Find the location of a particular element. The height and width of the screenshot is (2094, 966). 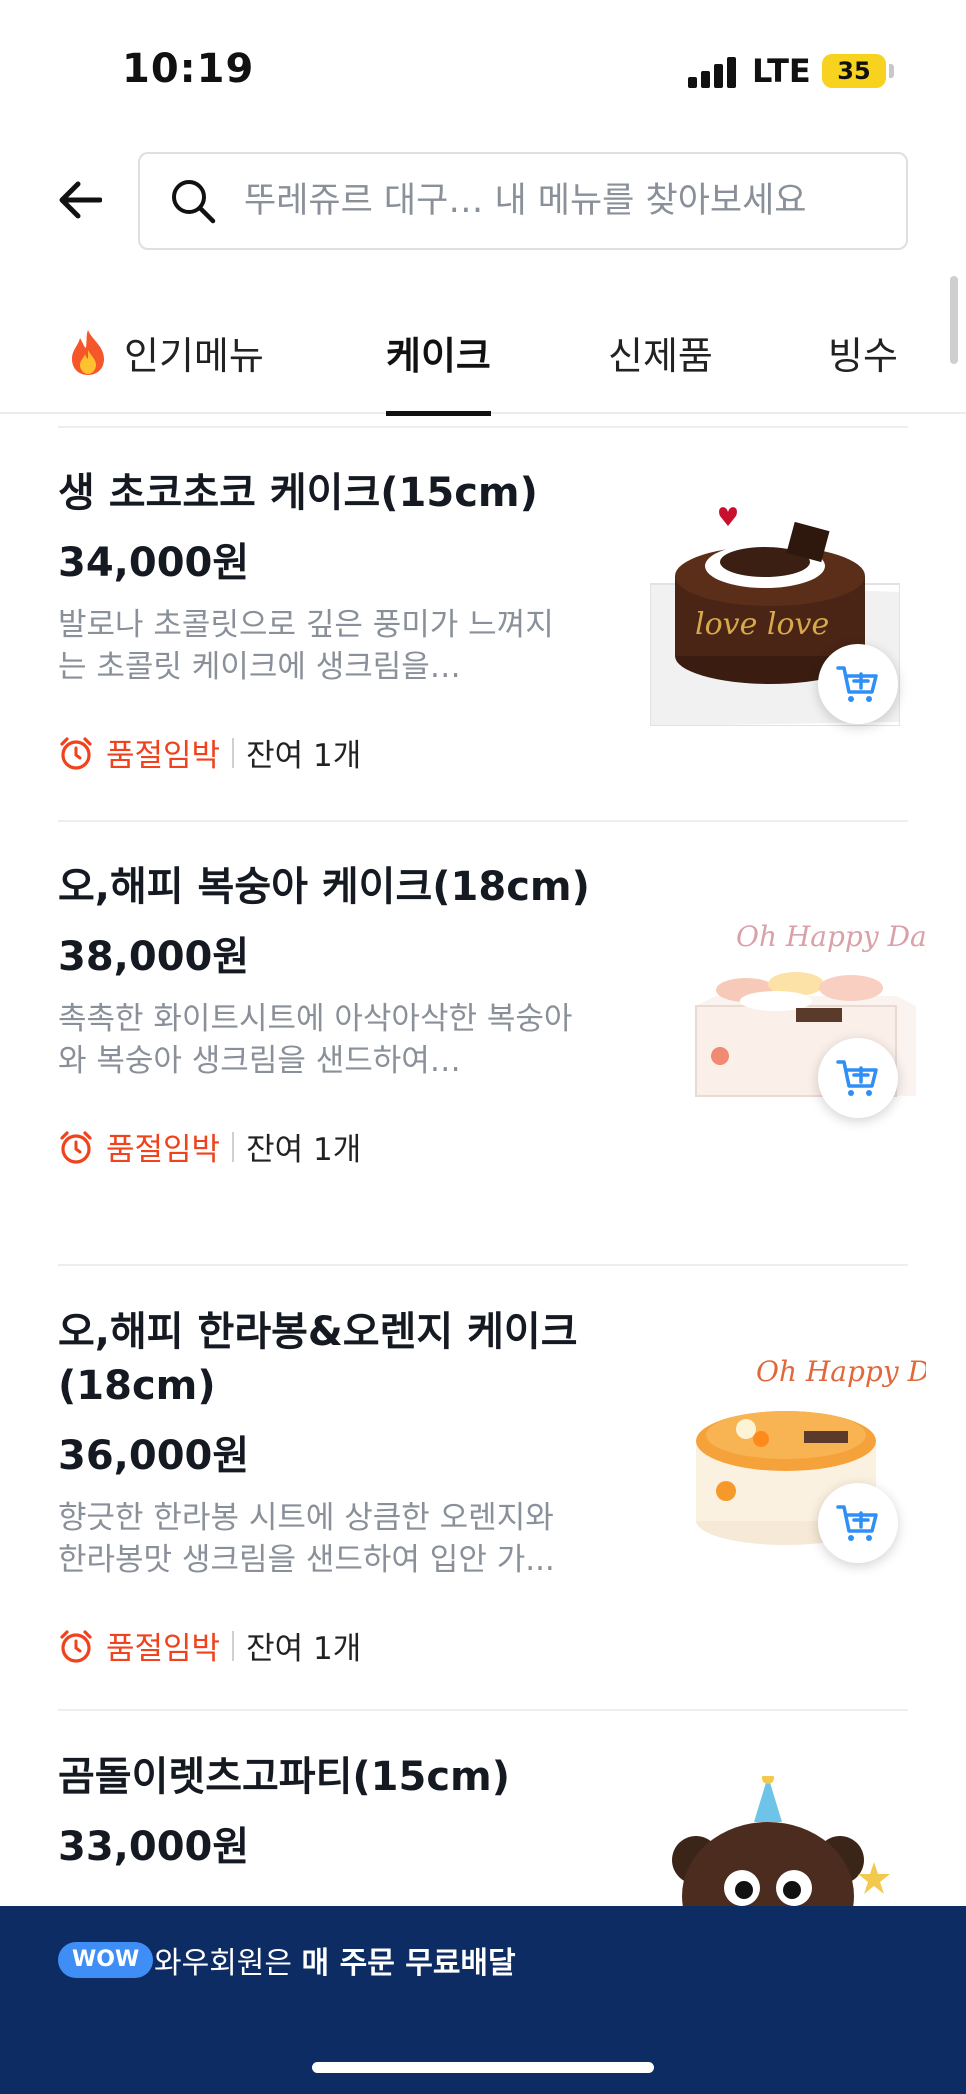

item-name: 생 초코초코 케이크(15cm) is located at coordinates (298, 493).